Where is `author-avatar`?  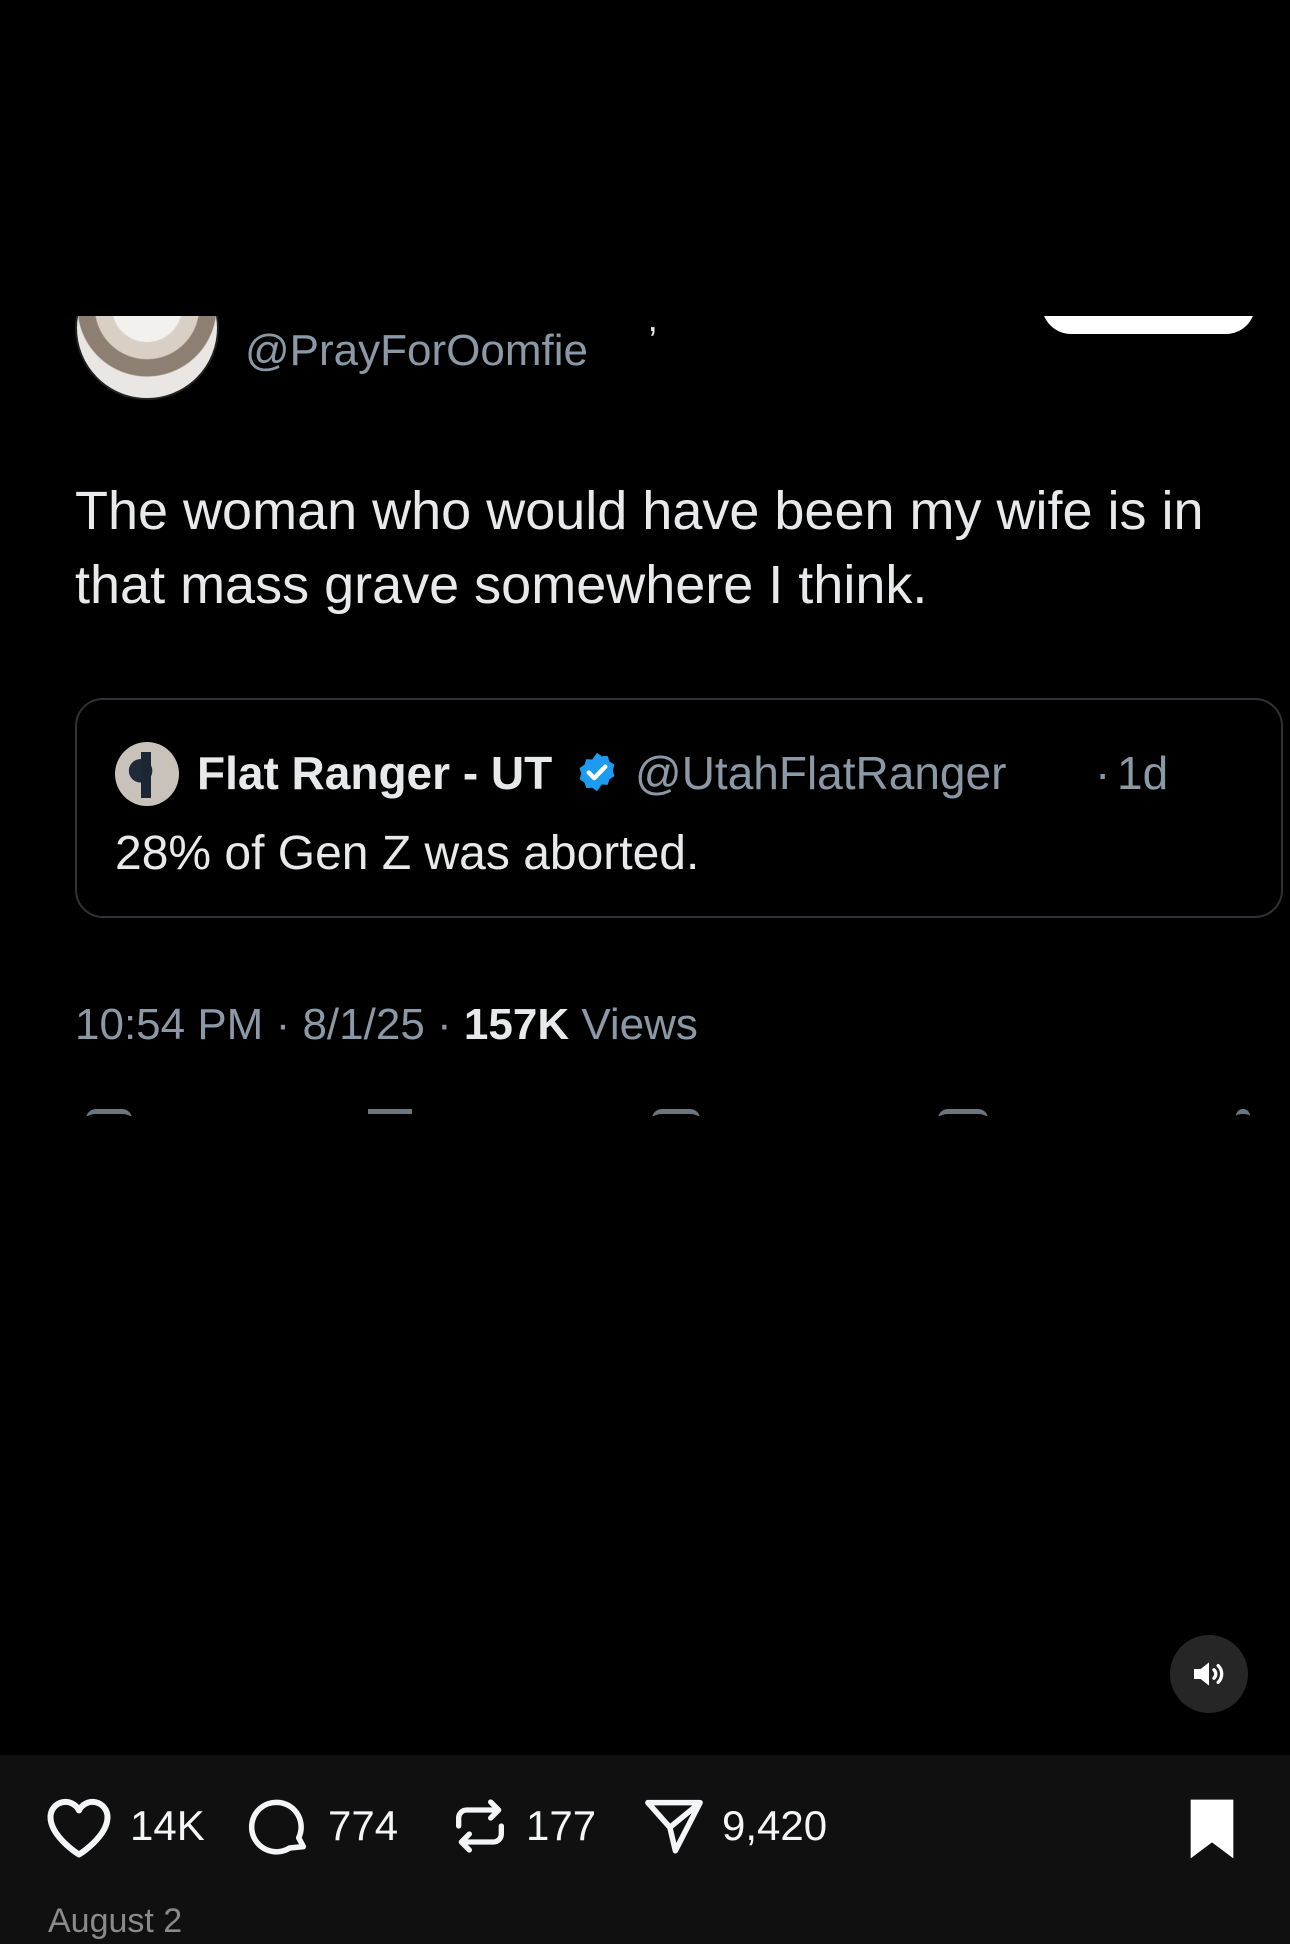
author-avatar is located at coordinates (147, 358).